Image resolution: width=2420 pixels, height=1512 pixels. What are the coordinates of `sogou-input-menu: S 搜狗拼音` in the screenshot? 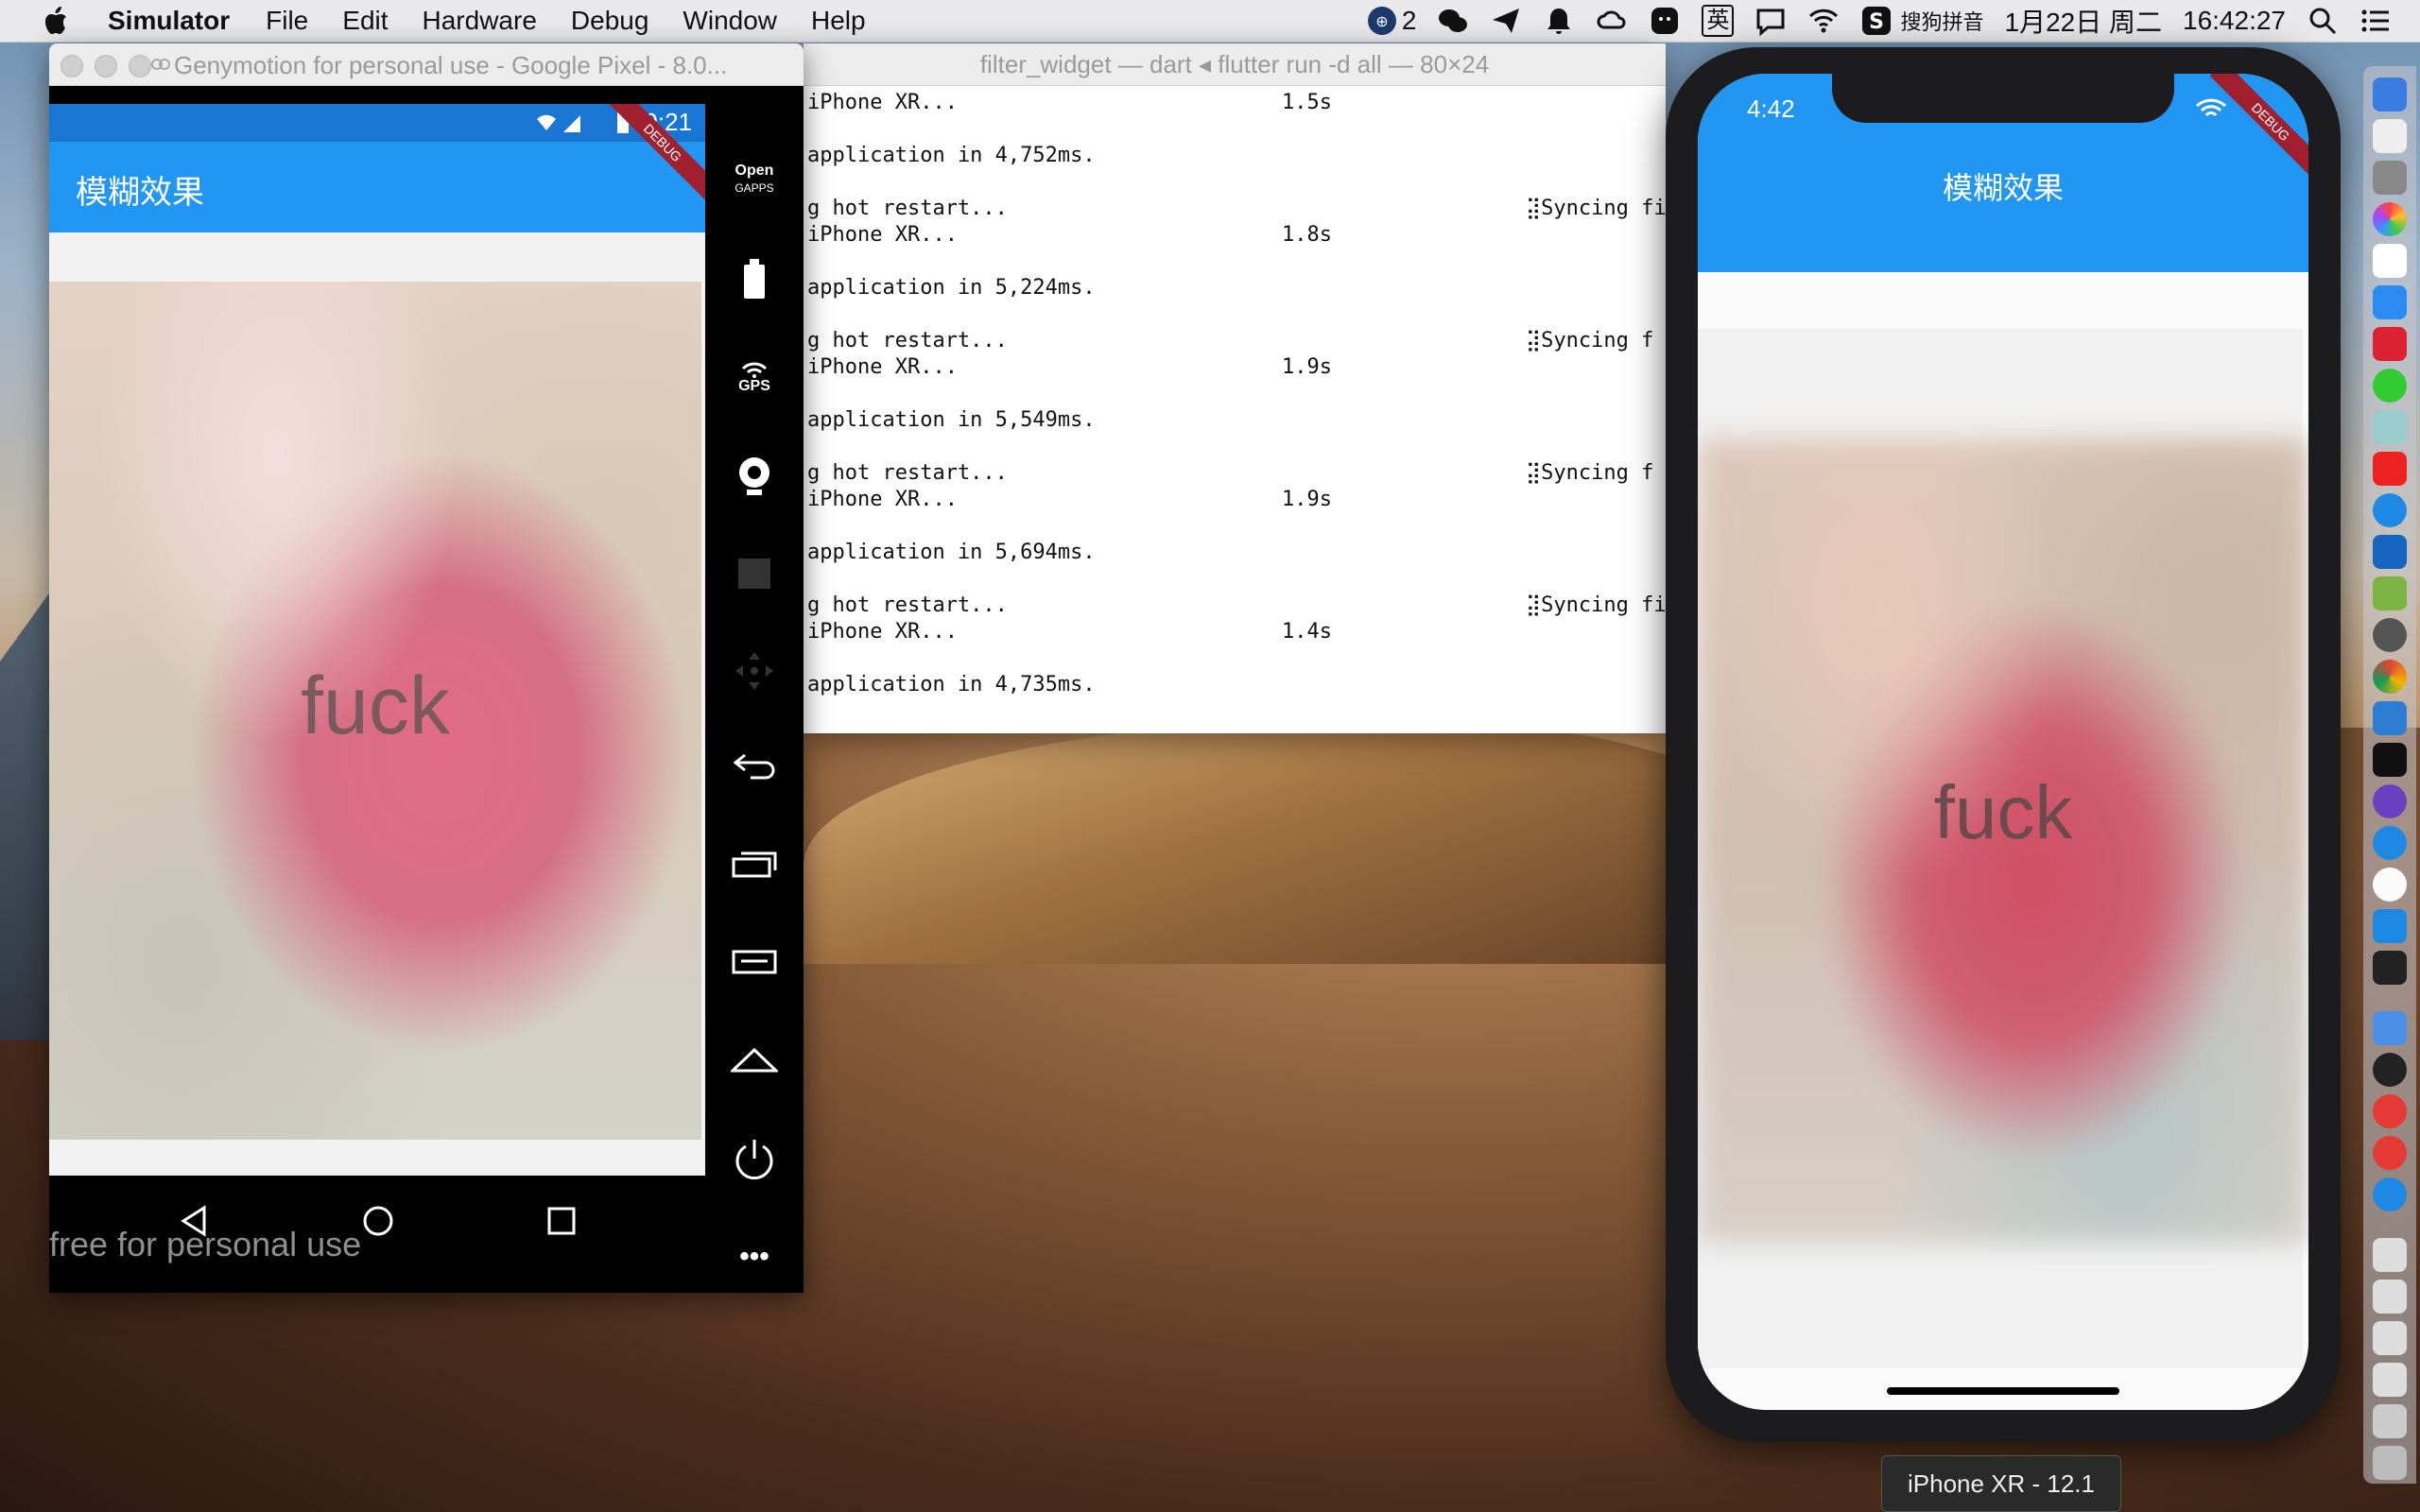 It's located at (1922, 21).